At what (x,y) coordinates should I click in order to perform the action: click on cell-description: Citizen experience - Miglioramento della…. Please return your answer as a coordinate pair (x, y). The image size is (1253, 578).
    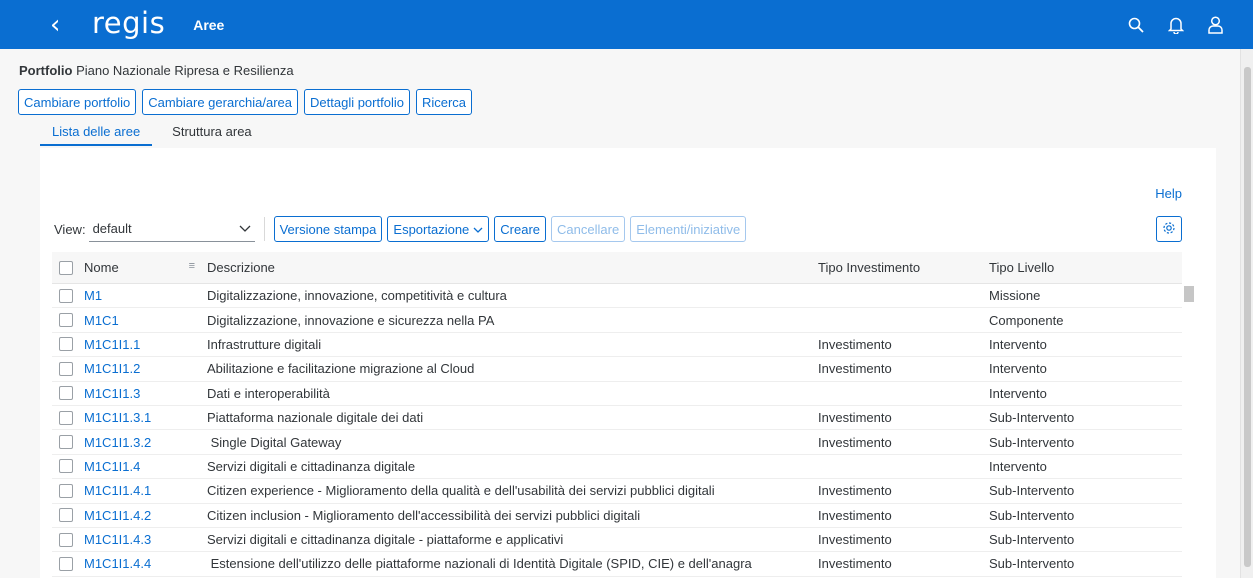
    Looking at the image, I should click on (461, 491).